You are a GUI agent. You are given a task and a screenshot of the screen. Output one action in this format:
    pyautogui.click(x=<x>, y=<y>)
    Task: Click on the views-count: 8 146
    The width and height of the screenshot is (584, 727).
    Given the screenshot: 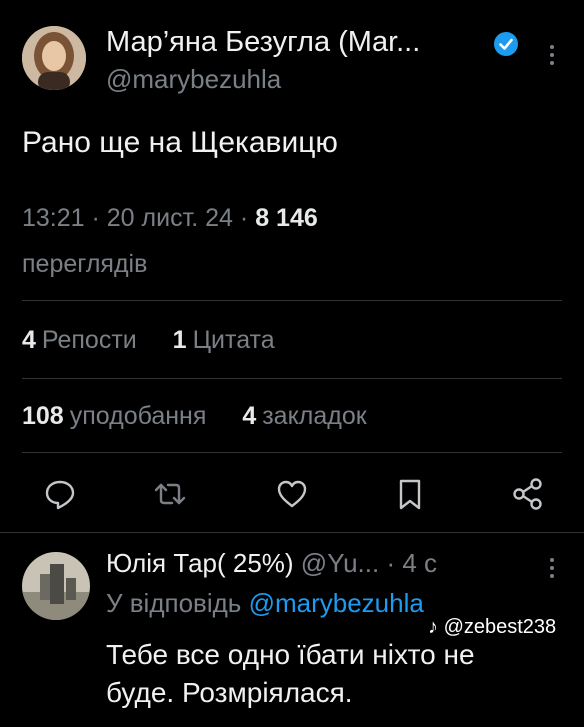 What is the action you would take?
    pyautogui.click(x=286, y=218)
    